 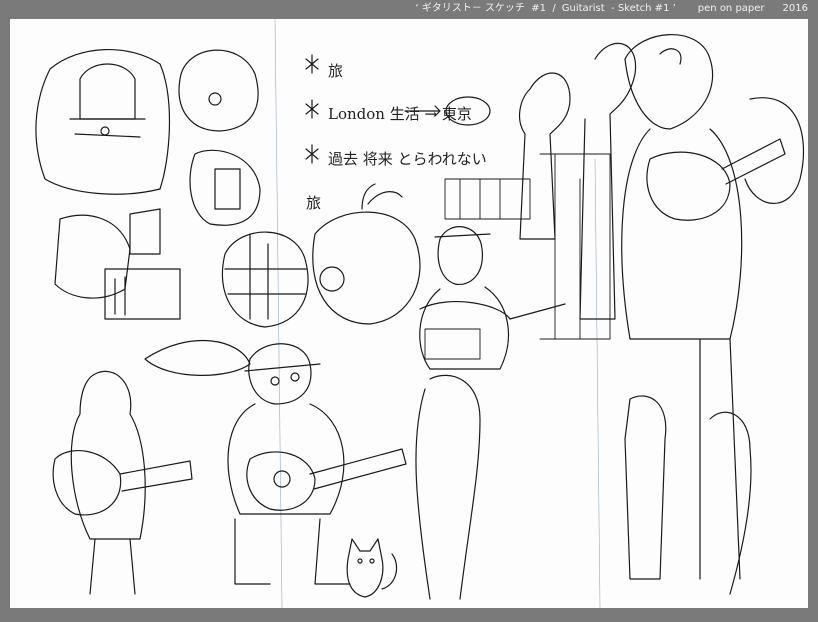 What do you see at coordinates (152, 292) in the screenshot?
I see `bag-sketch` at bounding box center [152, 292].